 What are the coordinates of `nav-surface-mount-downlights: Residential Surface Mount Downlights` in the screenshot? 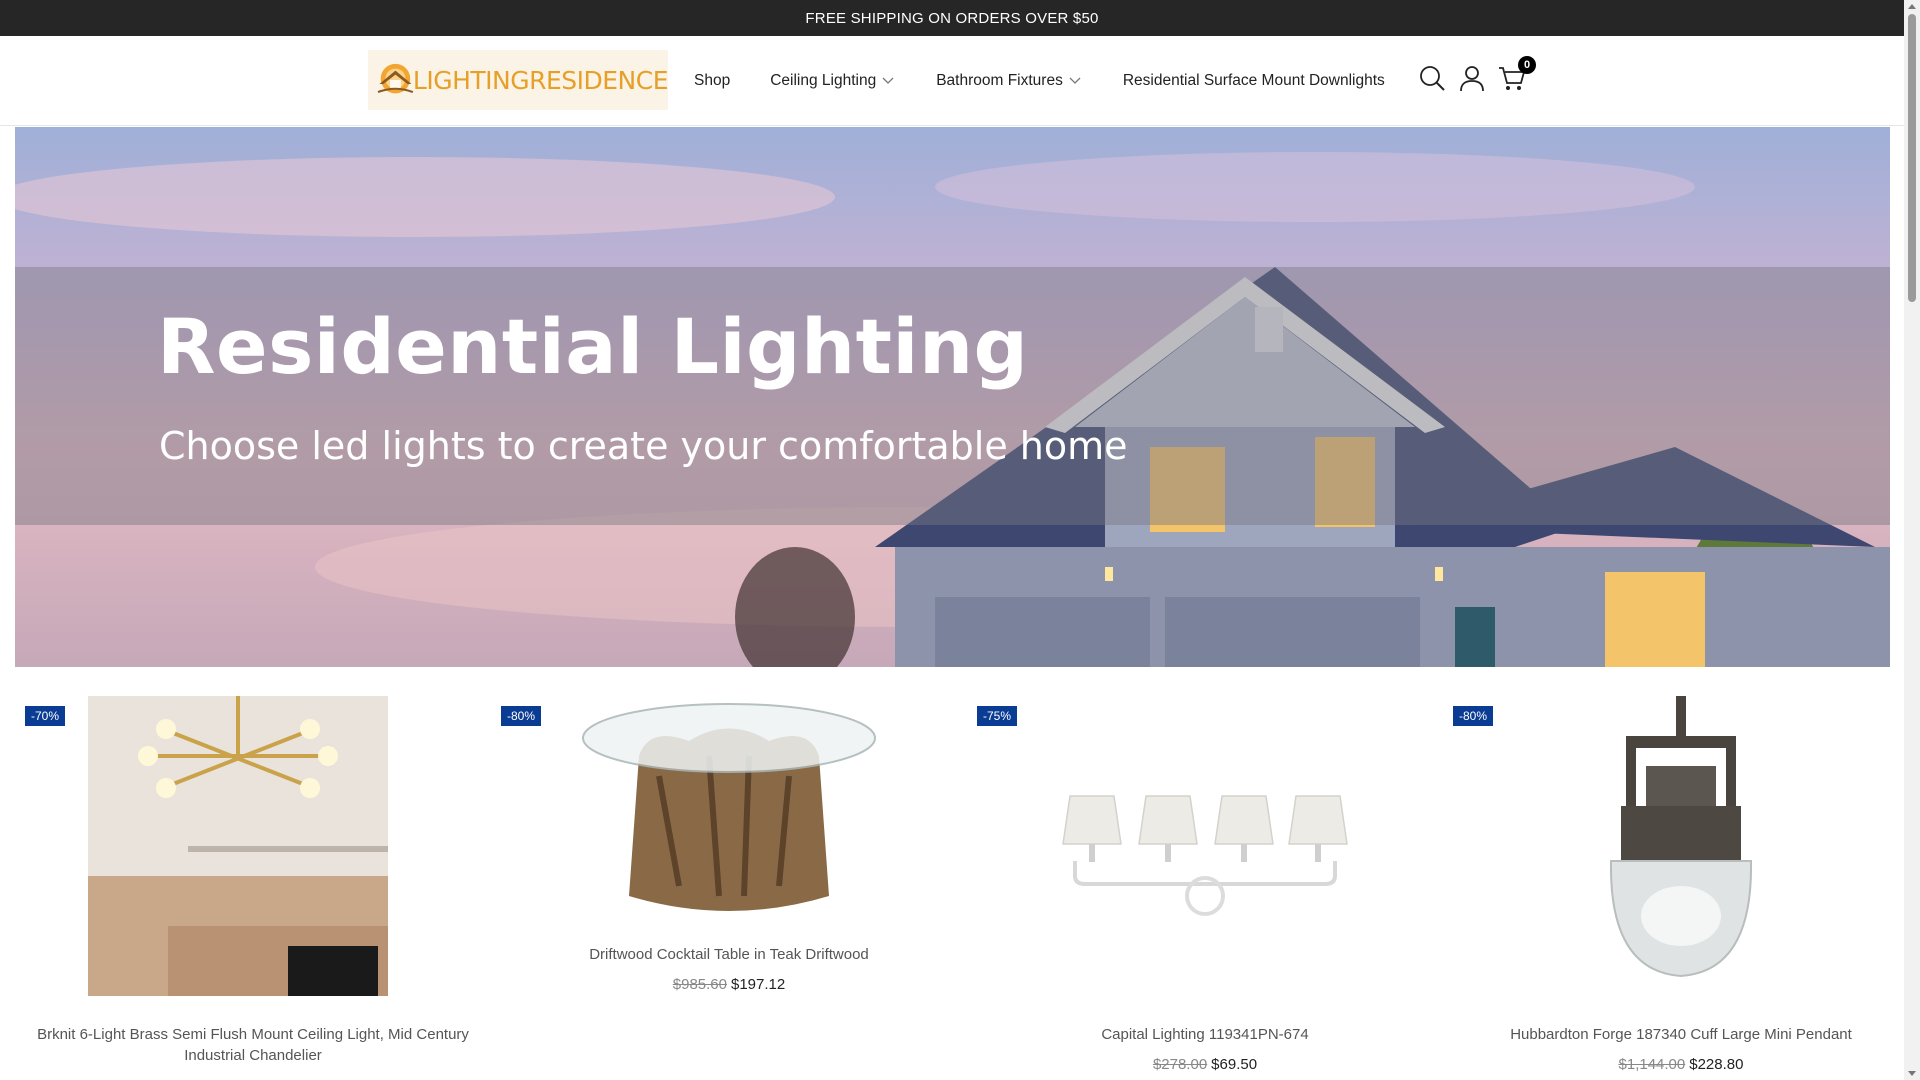 It's located at (1254, 81).